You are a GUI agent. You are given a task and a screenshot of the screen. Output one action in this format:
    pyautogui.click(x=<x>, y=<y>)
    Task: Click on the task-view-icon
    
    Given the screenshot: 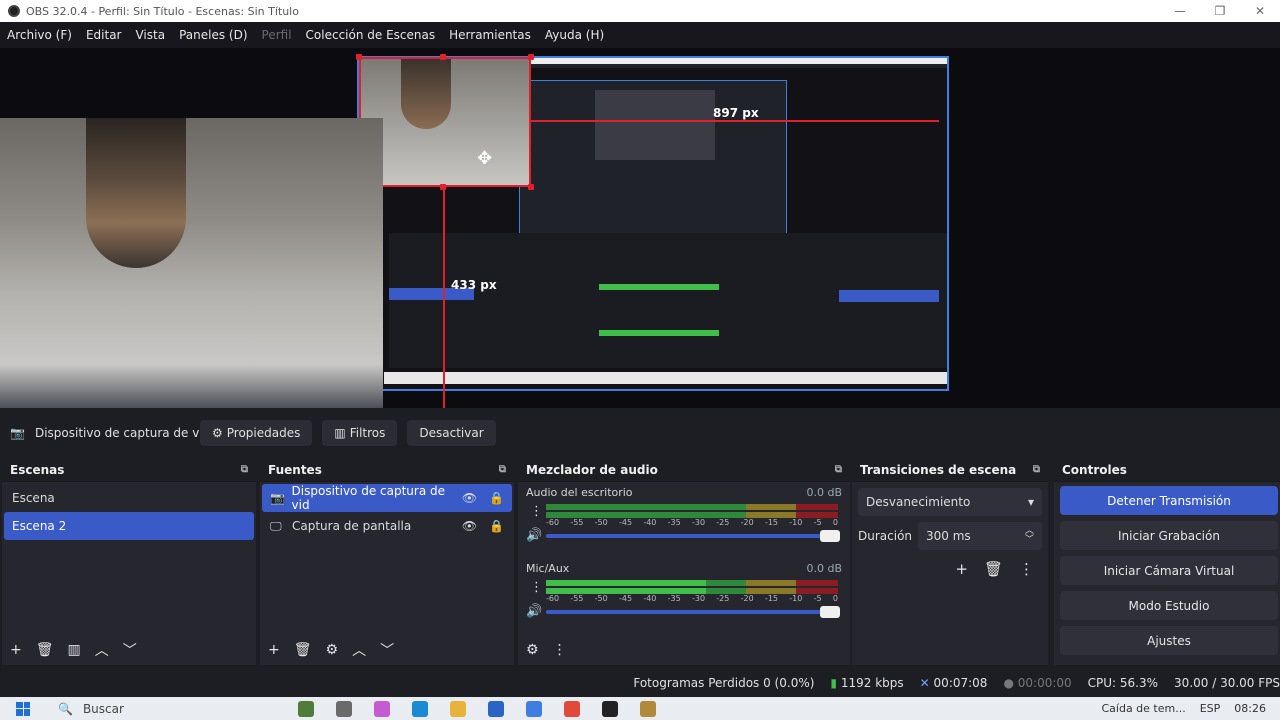 What is the action you would take?
    pyautogui.click(x=344, y=708)
    